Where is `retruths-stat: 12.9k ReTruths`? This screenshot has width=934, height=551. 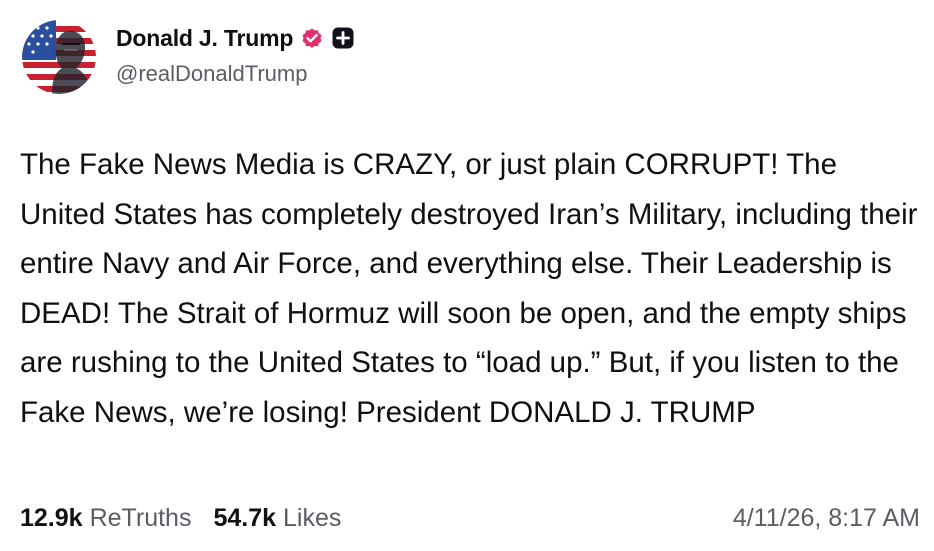 retruths-stat: 12.9k ReTruths is located at coordinates (105, 518).